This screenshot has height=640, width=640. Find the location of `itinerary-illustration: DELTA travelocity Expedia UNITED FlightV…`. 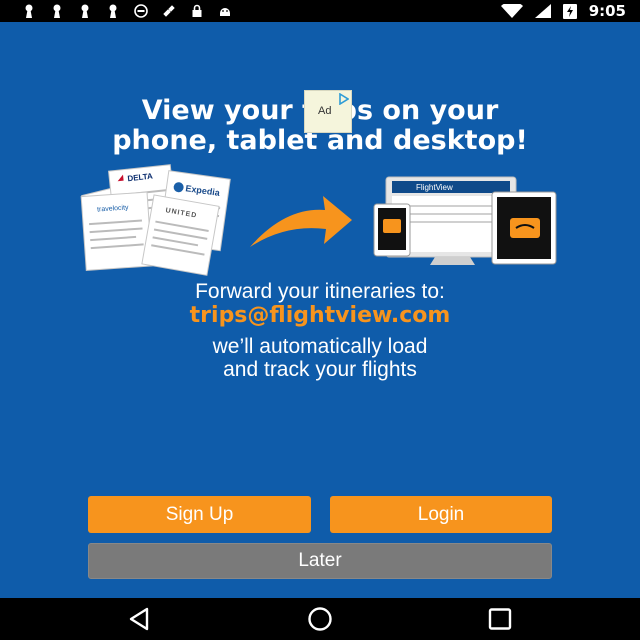

itinerary-illustration: DELTA travelocity Expedia UNITED FlightV… is located at coordinates (318, 220).